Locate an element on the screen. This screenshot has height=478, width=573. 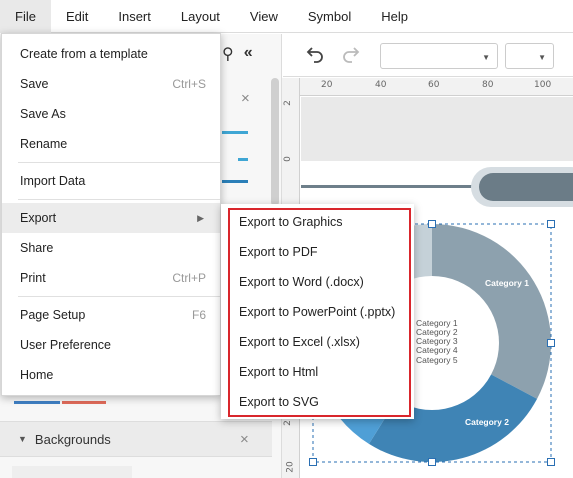
export-to-word: Export to Word (.docx) is located at coordinates (317, 282).